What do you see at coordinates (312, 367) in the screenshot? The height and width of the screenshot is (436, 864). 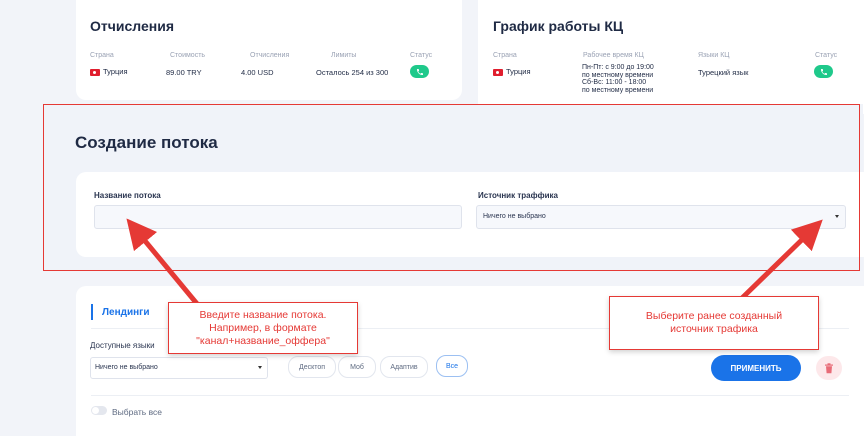 I see `filter-desktop: Десктоп` at bounding box center [312, 367].